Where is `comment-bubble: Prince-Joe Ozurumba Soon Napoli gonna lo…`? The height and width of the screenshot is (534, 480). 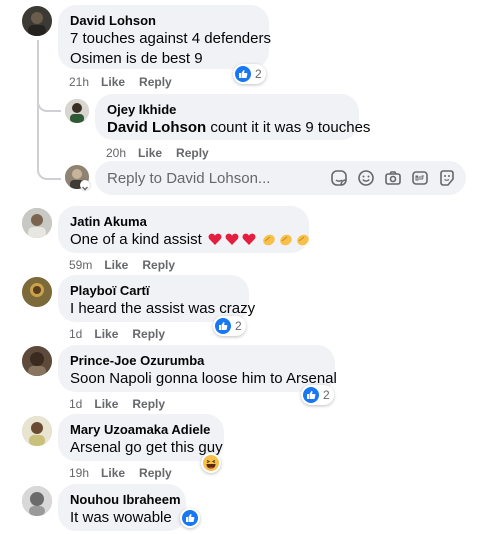 comment-bubble: Prince-Joe Ozurumba Soon Napoli gonna lo… is located at coordinates (197, 368).